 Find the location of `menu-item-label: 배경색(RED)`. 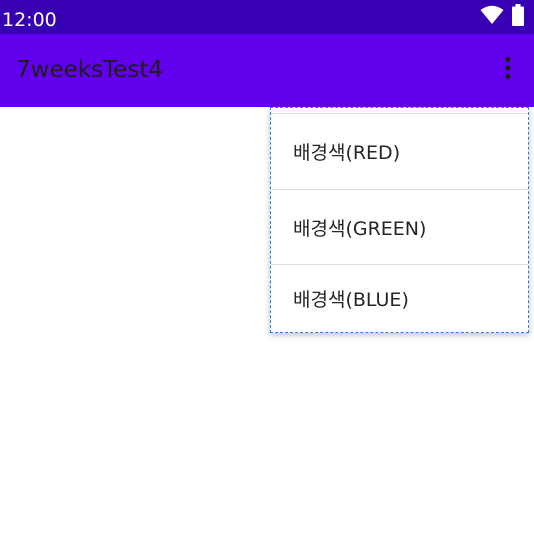

menu-item-label: 배경색(RED) is located at coordinates (347, 153).